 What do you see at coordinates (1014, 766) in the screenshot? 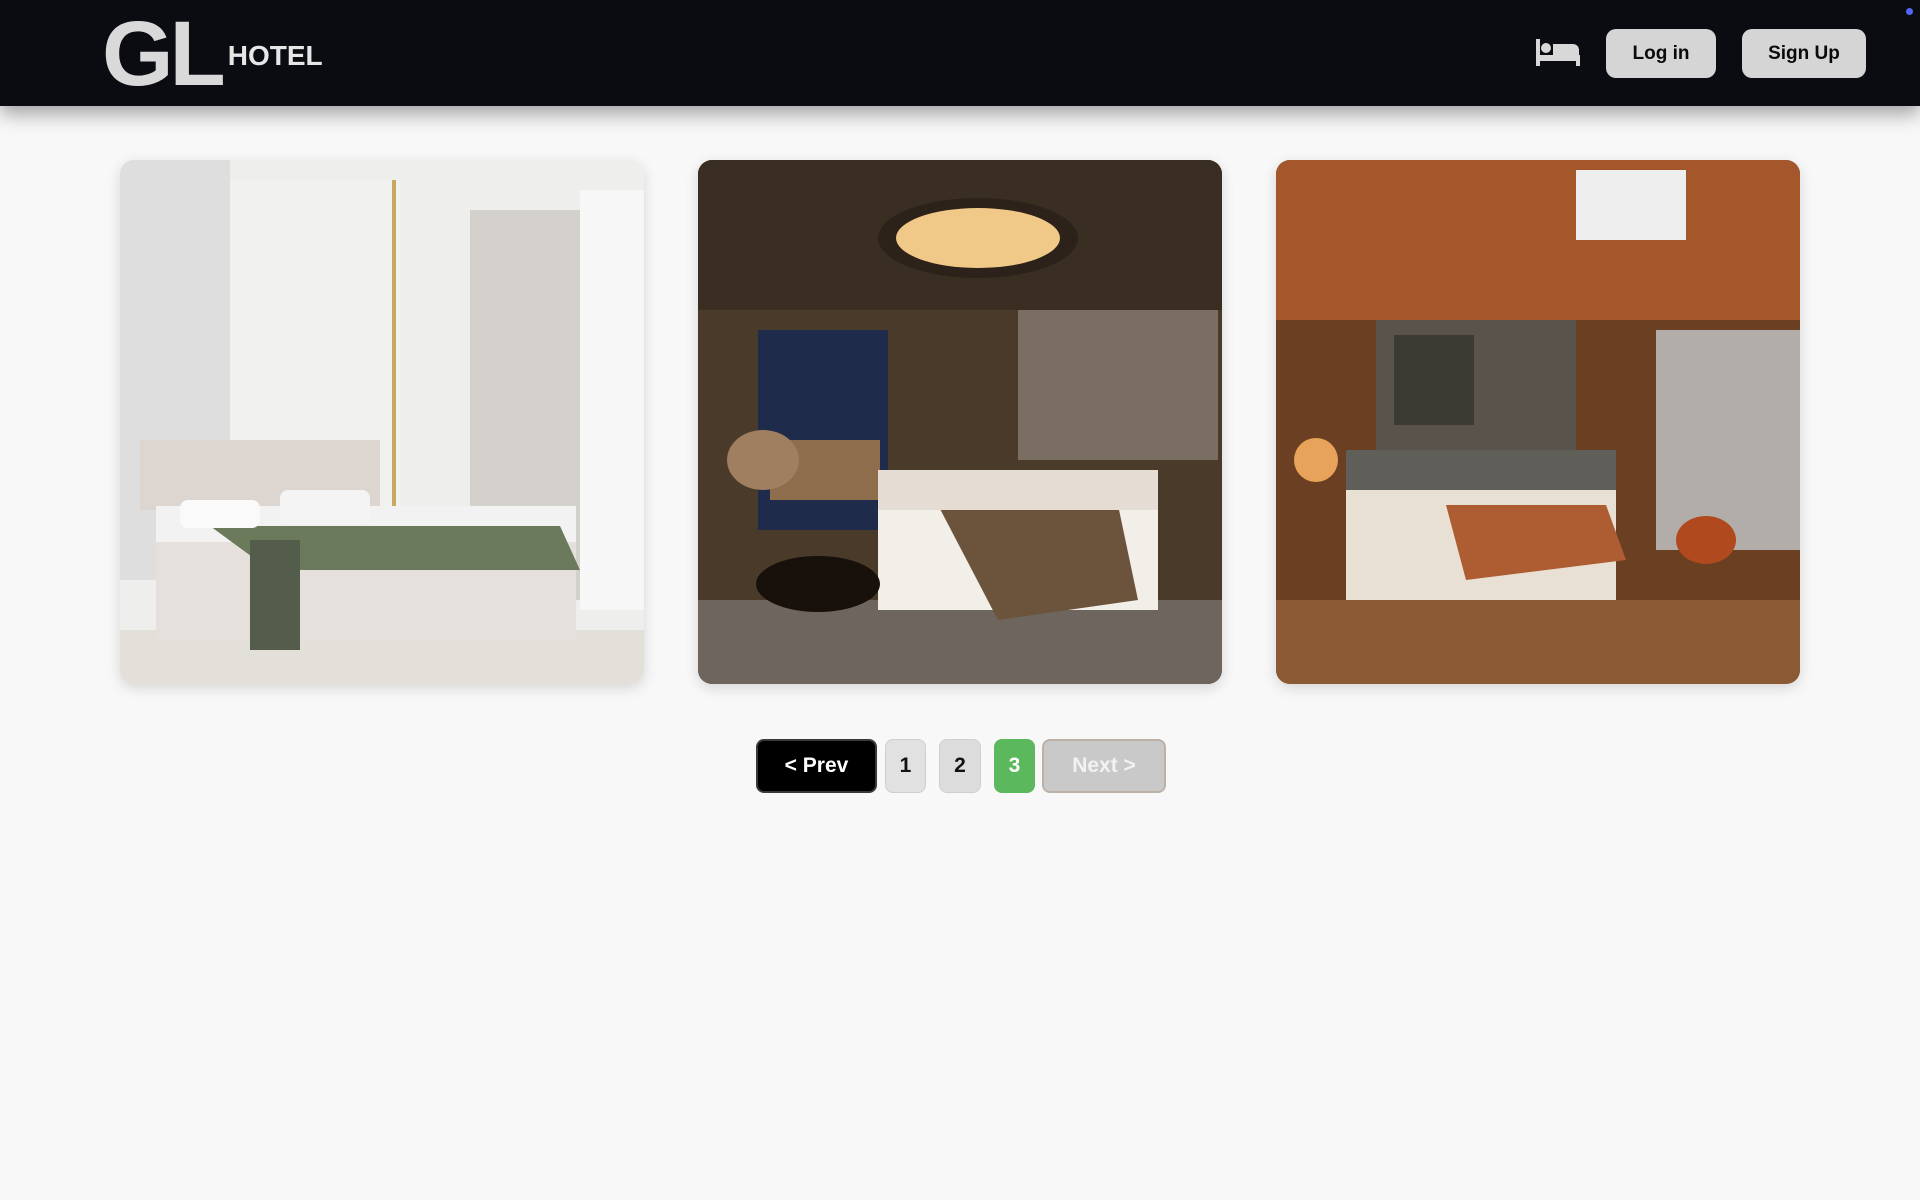
I see `page-3-button-active: 3` at bounding box center [1014, 766].